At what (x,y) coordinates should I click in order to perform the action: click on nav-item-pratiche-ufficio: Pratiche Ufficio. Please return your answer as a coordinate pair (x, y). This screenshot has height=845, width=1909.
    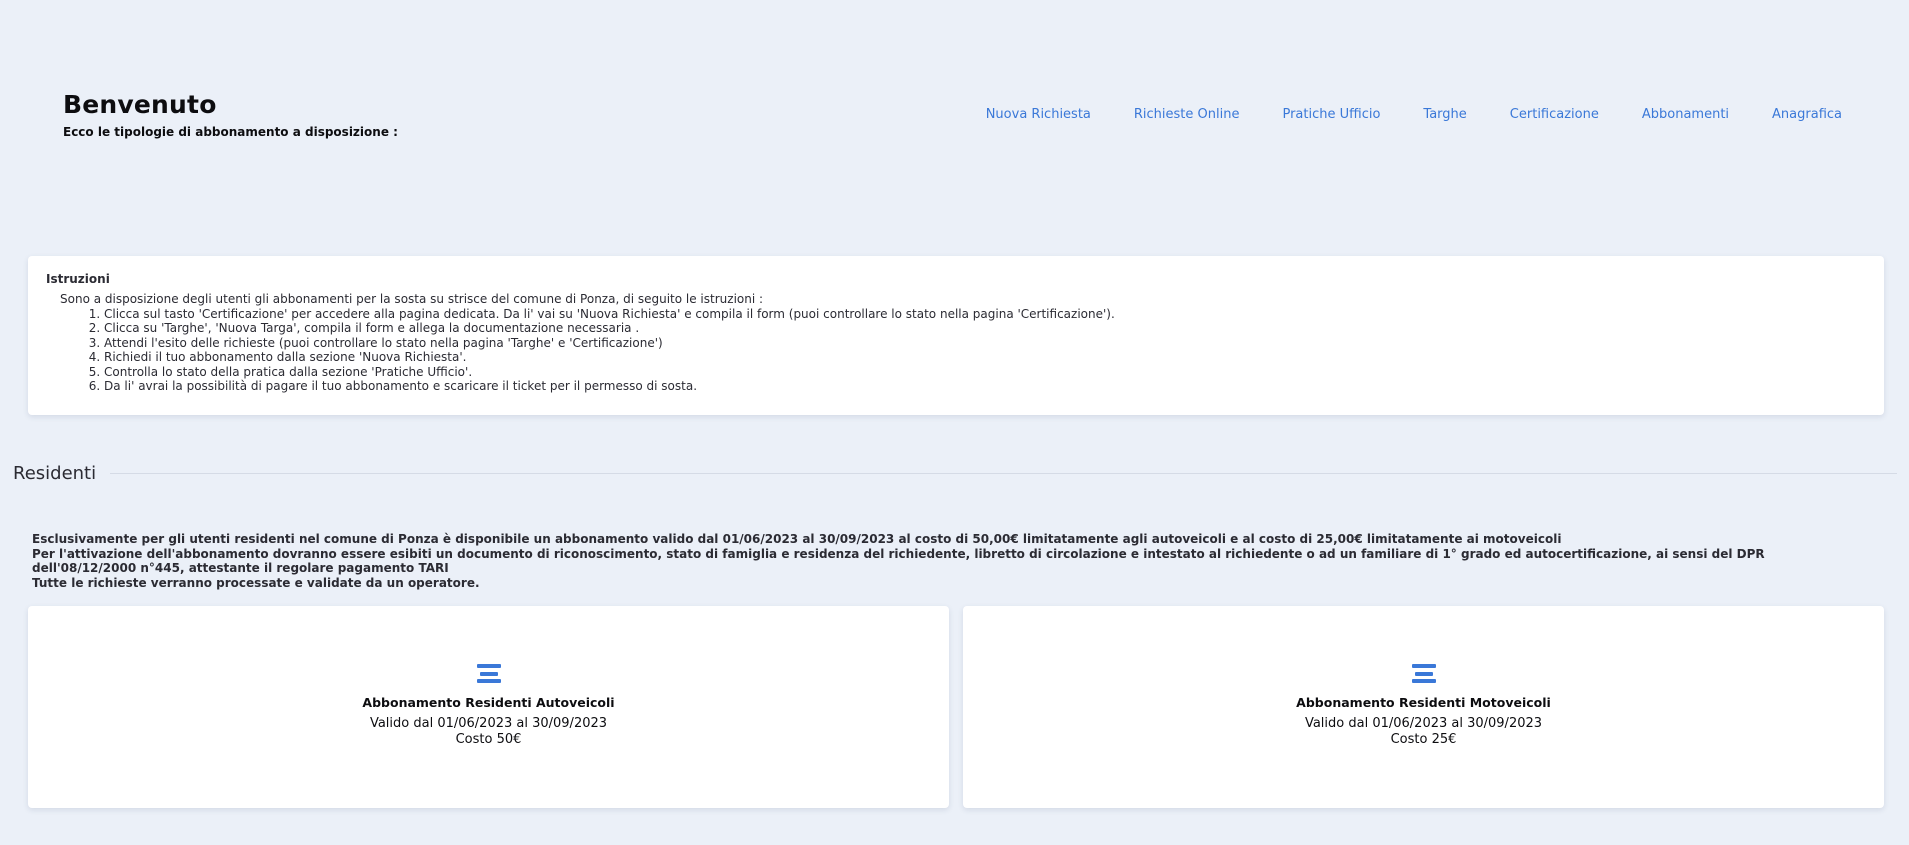
    Looking at the image, I should click on (1331, 114).